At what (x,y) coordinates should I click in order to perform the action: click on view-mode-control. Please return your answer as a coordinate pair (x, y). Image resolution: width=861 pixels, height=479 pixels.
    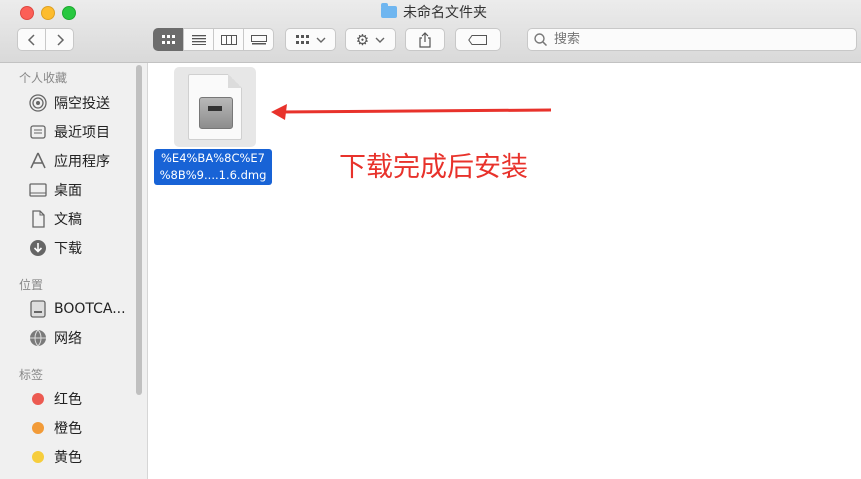
    Looking at the image, I should click on (213, 39).